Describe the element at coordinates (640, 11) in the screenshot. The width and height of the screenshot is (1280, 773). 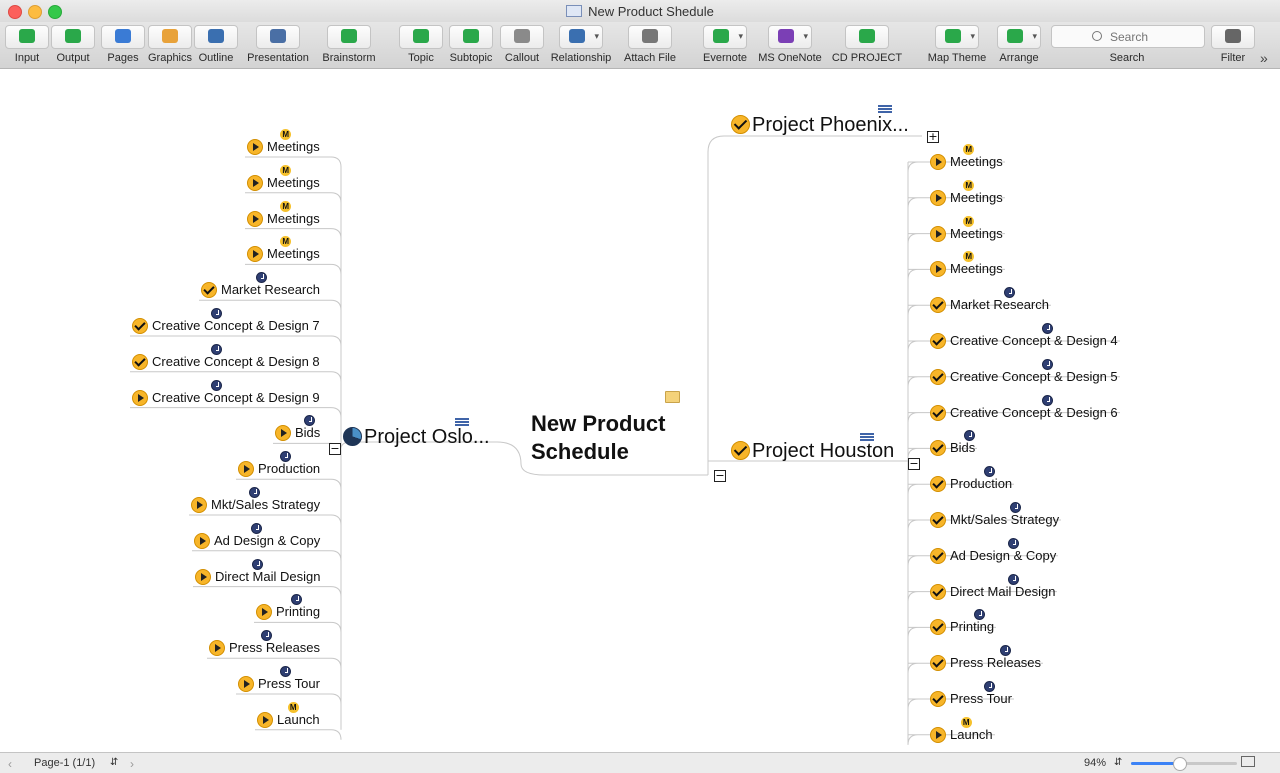
I see `title-bar: New Product Shedule` at that location.